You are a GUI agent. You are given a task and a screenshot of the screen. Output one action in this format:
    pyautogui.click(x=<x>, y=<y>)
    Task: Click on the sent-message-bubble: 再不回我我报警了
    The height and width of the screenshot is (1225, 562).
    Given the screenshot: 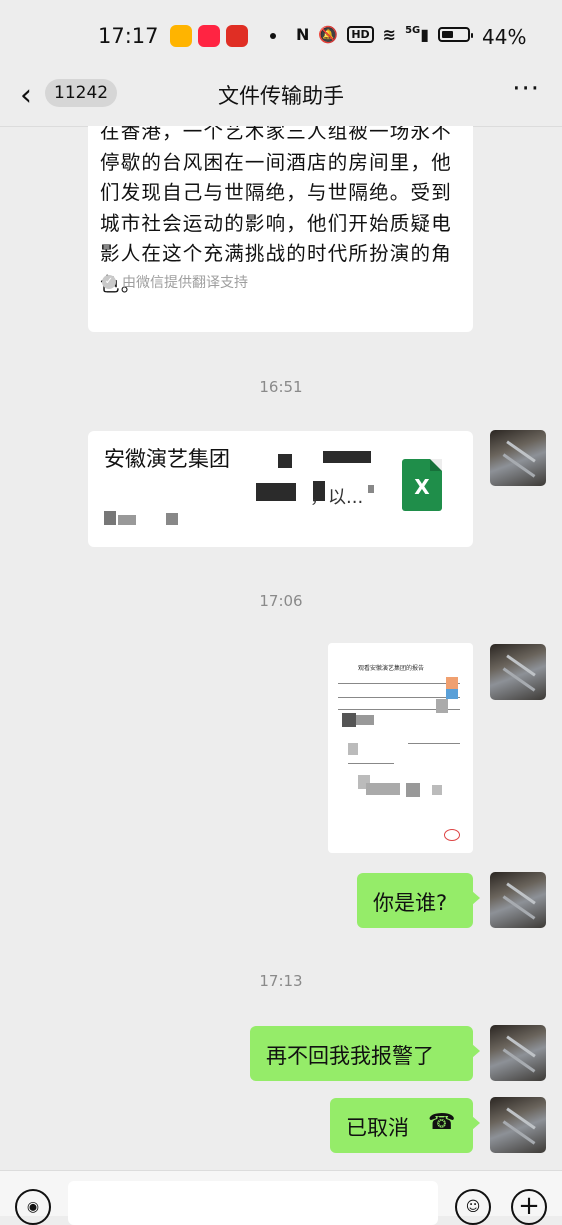 What is the action you would take?
    pyautogui.click(x=365, y=1053)
    